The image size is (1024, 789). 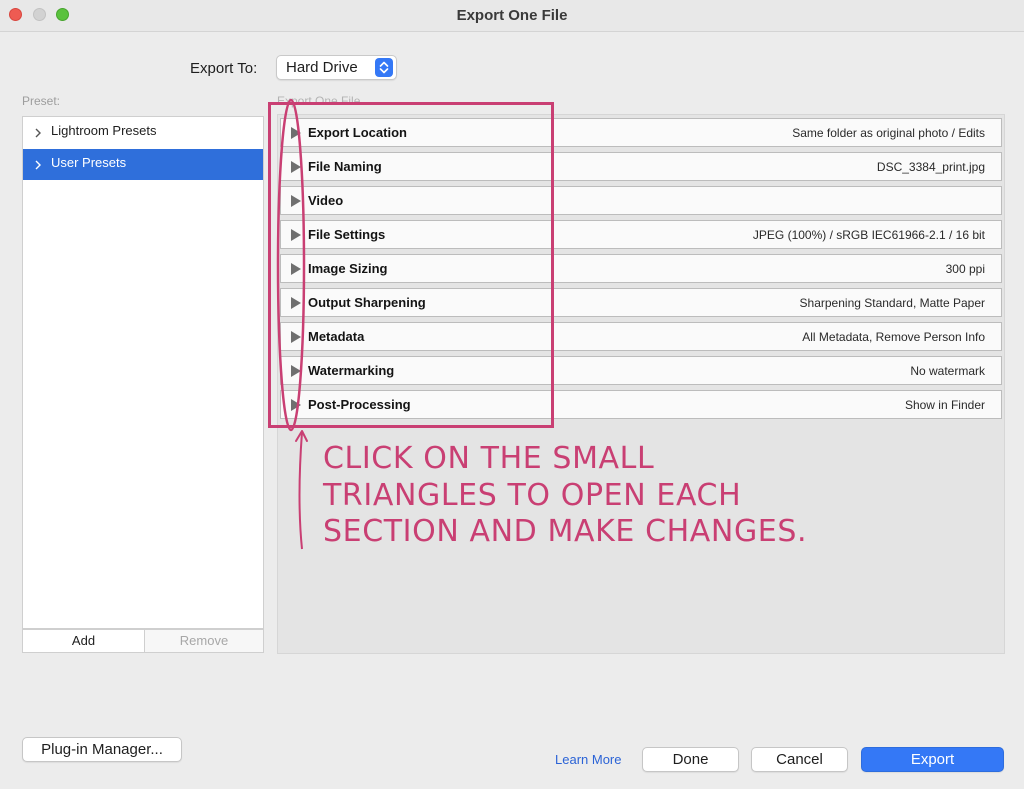 I want to click on annotation-line: CLICK ON THE SMALL, so click(x=489, y=458).